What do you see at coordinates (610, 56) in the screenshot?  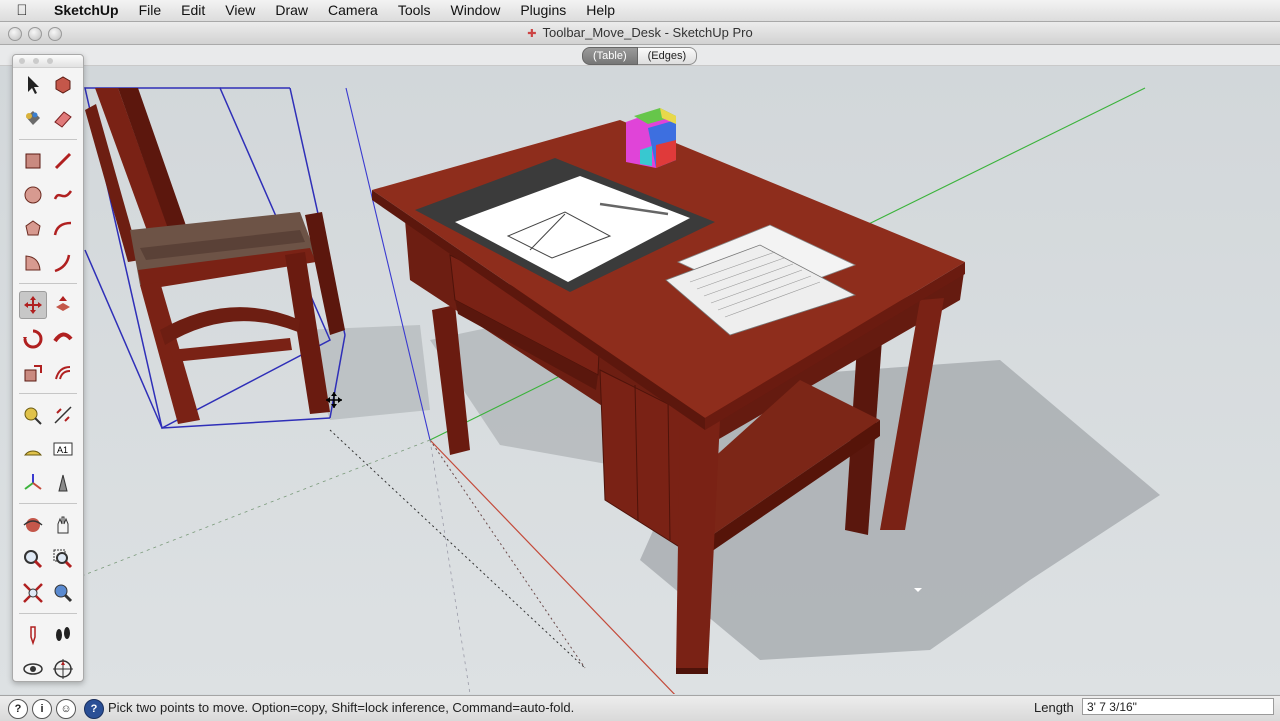 I see `scene-tab-table: (Table)` at bounding box center [610, 56].